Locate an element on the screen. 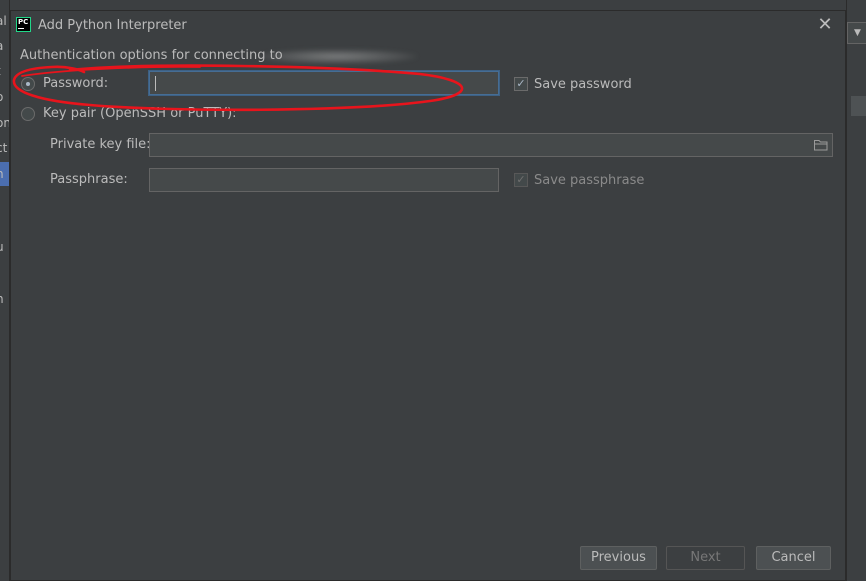  background-fragment: a is located at coordinates (4, 46).